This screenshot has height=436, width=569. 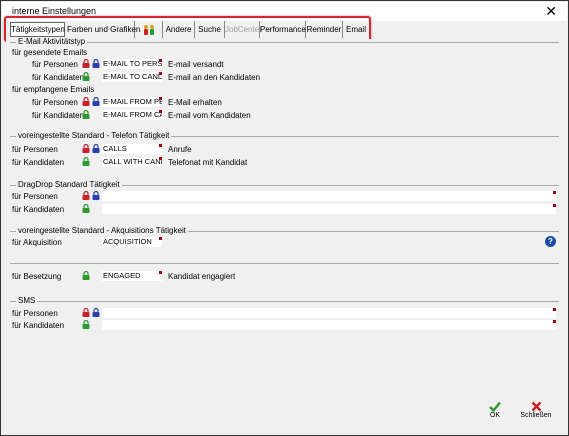 I want to click on tab-jobcenter: JobCenter, so click(x=243, y=29).